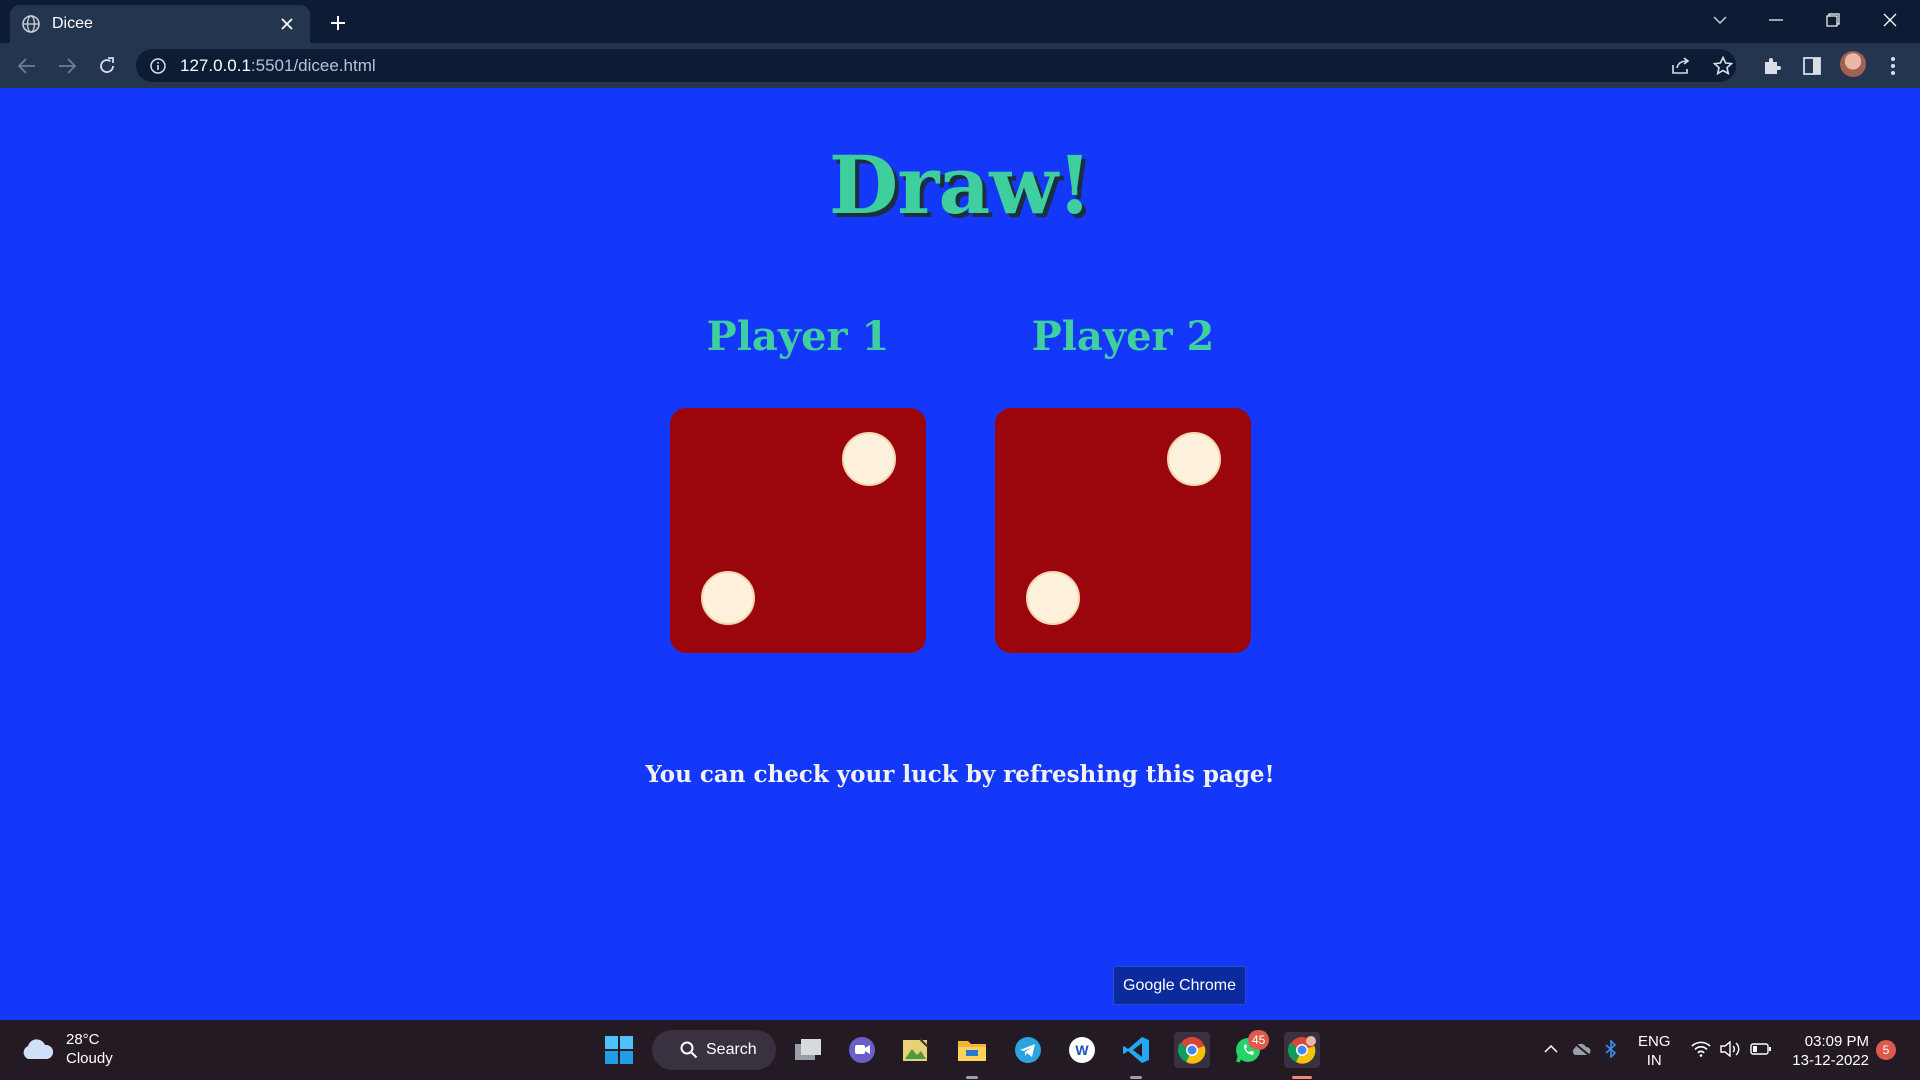 The image size is (1920, 1080). What do you see at coordinates (67, 66) in the screenshot?
I see `forward-arrow-icon` at bounding box center [67, 66].